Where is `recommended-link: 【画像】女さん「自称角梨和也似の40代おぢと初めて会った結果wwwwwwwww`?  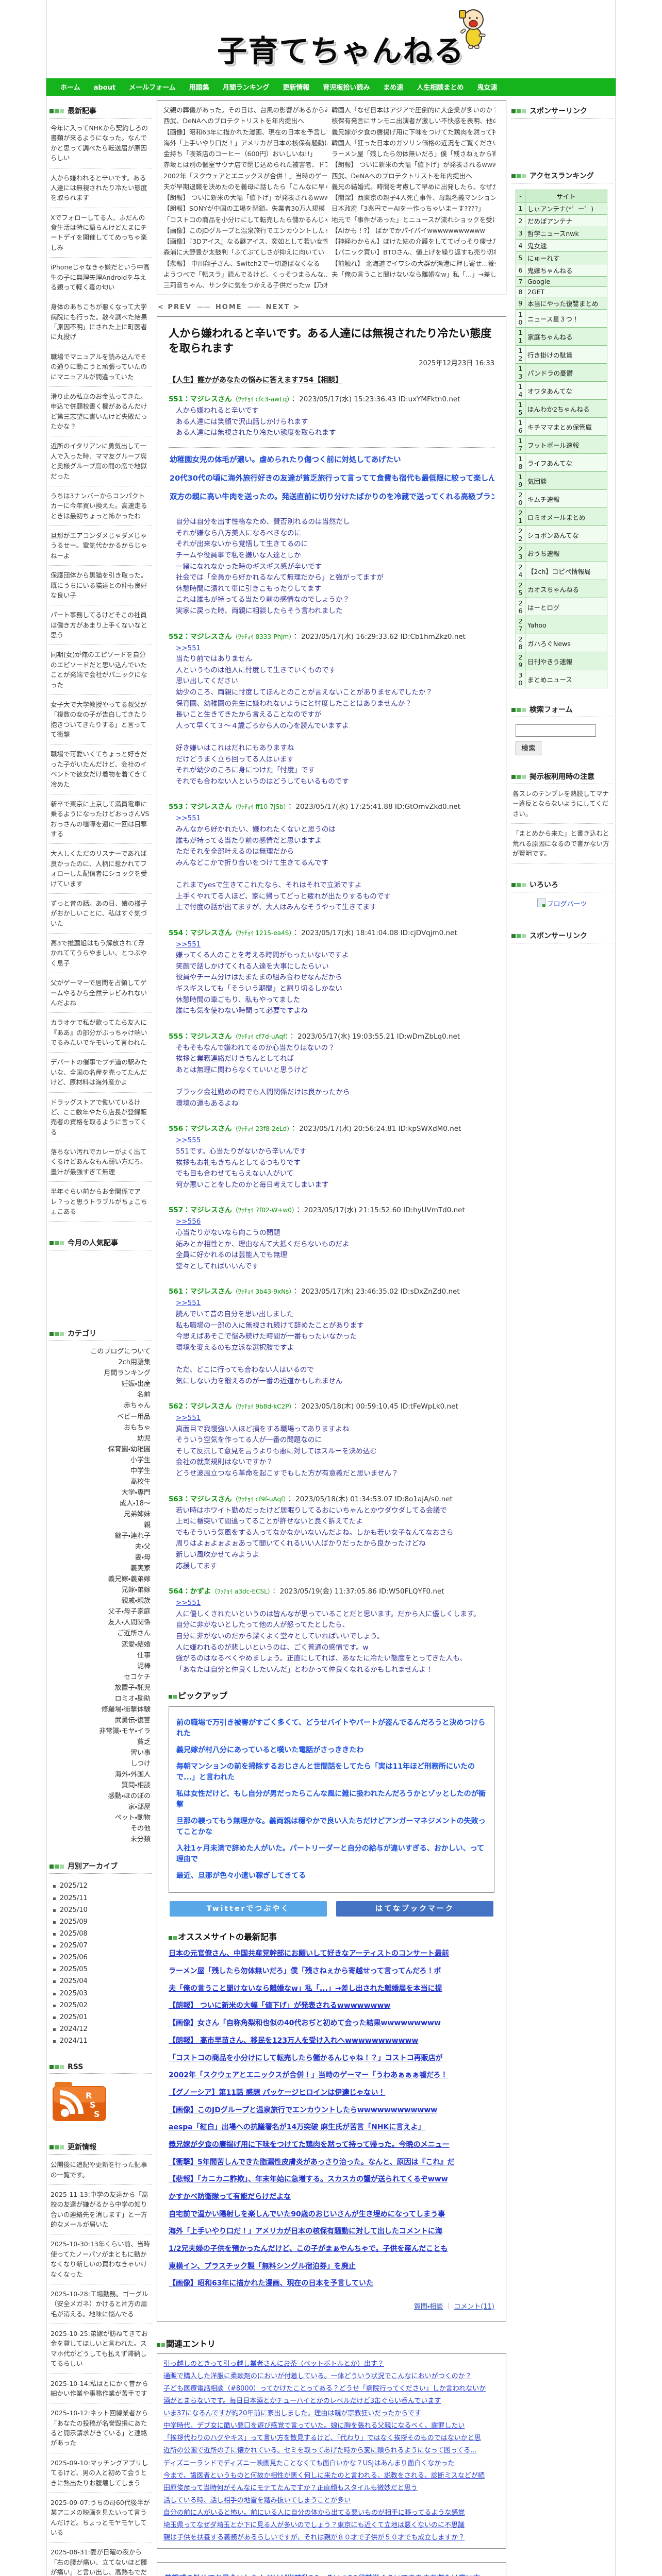
recommended-link: 【画像】女さん「自称角梨和也似の40代おぢと初めて会った結果wwwwwwwww is located at coordinates (332, 2023).